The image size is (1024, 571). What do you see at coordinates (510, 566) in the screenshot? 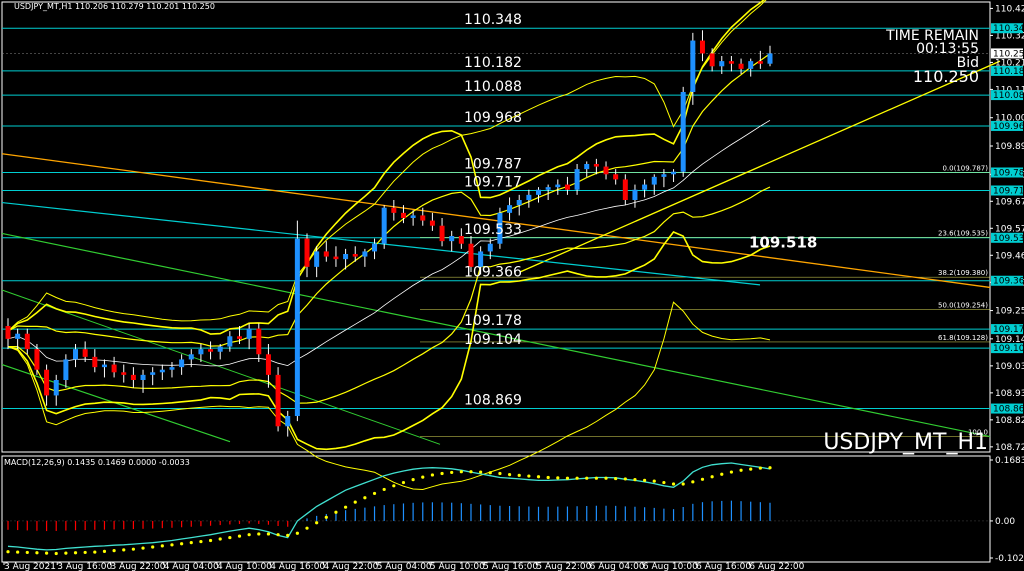
I see `time-tick-label: 5 Aug 16:00` at bounding box center [510, 566].